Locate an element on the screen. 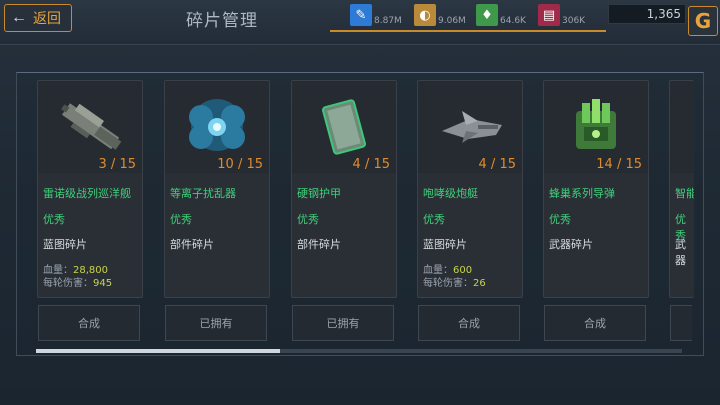  resource-value: 8.87M is located at coordinates (388, 21).